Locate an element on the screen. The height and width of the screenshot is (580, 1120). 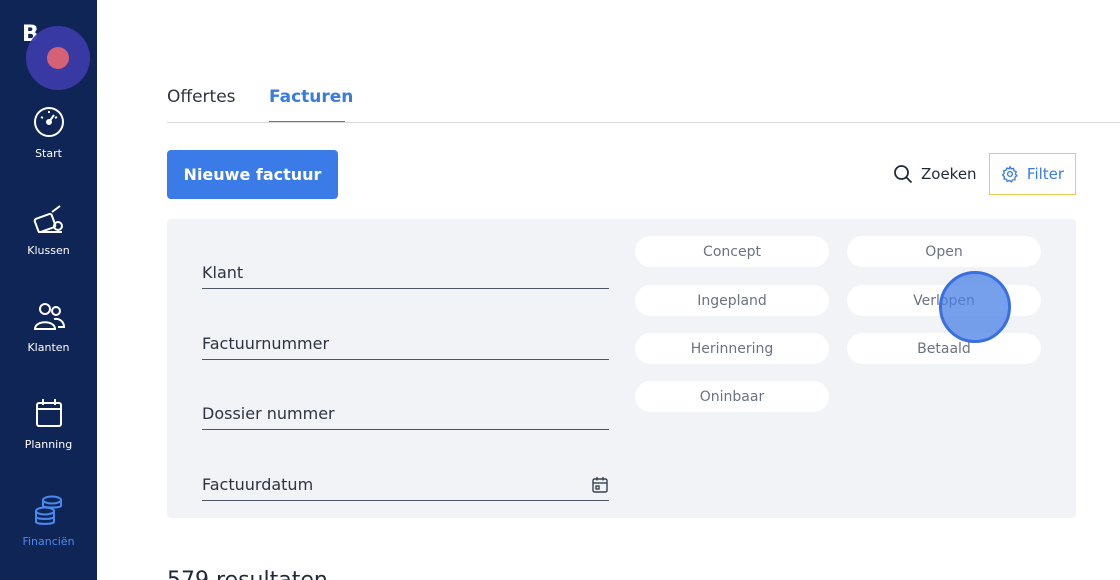
sidebar-item-klanten: Klanten is located at coordinates (48, 339).